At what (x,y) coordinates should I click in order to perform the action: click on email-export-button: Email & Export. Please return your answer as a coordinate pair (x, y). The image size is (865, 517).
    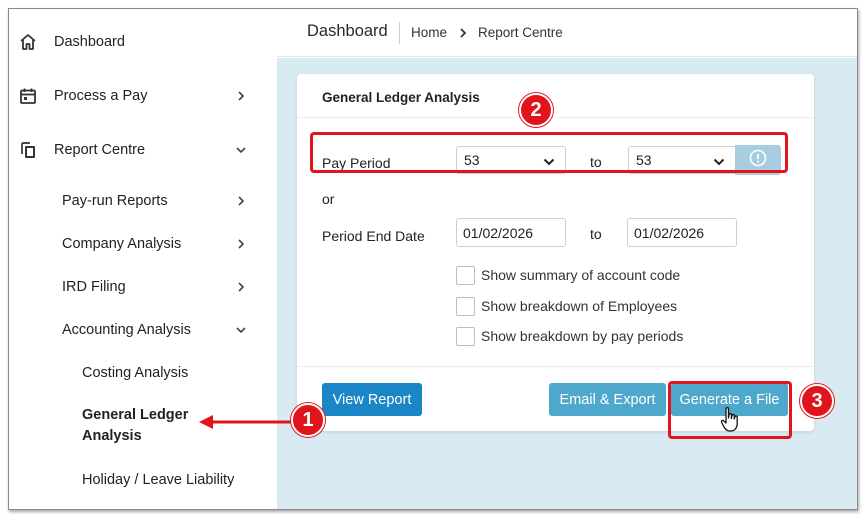
    Looking at the image, I should click on (607, 399).